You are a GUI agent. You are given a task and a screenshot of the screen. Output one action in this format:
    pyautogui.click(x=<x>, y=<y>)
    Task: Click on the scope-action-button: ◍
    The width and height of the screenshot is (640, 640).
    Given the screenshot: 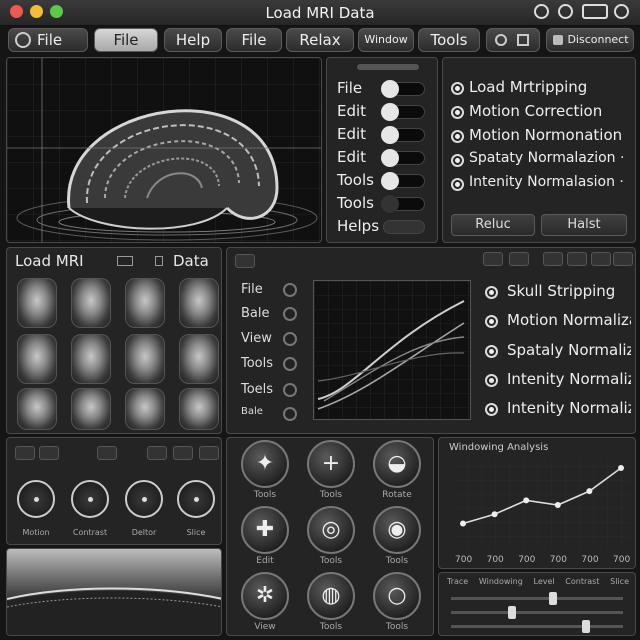 What is the action you would take?
    pyautogui.click(x=331, y=596)
    